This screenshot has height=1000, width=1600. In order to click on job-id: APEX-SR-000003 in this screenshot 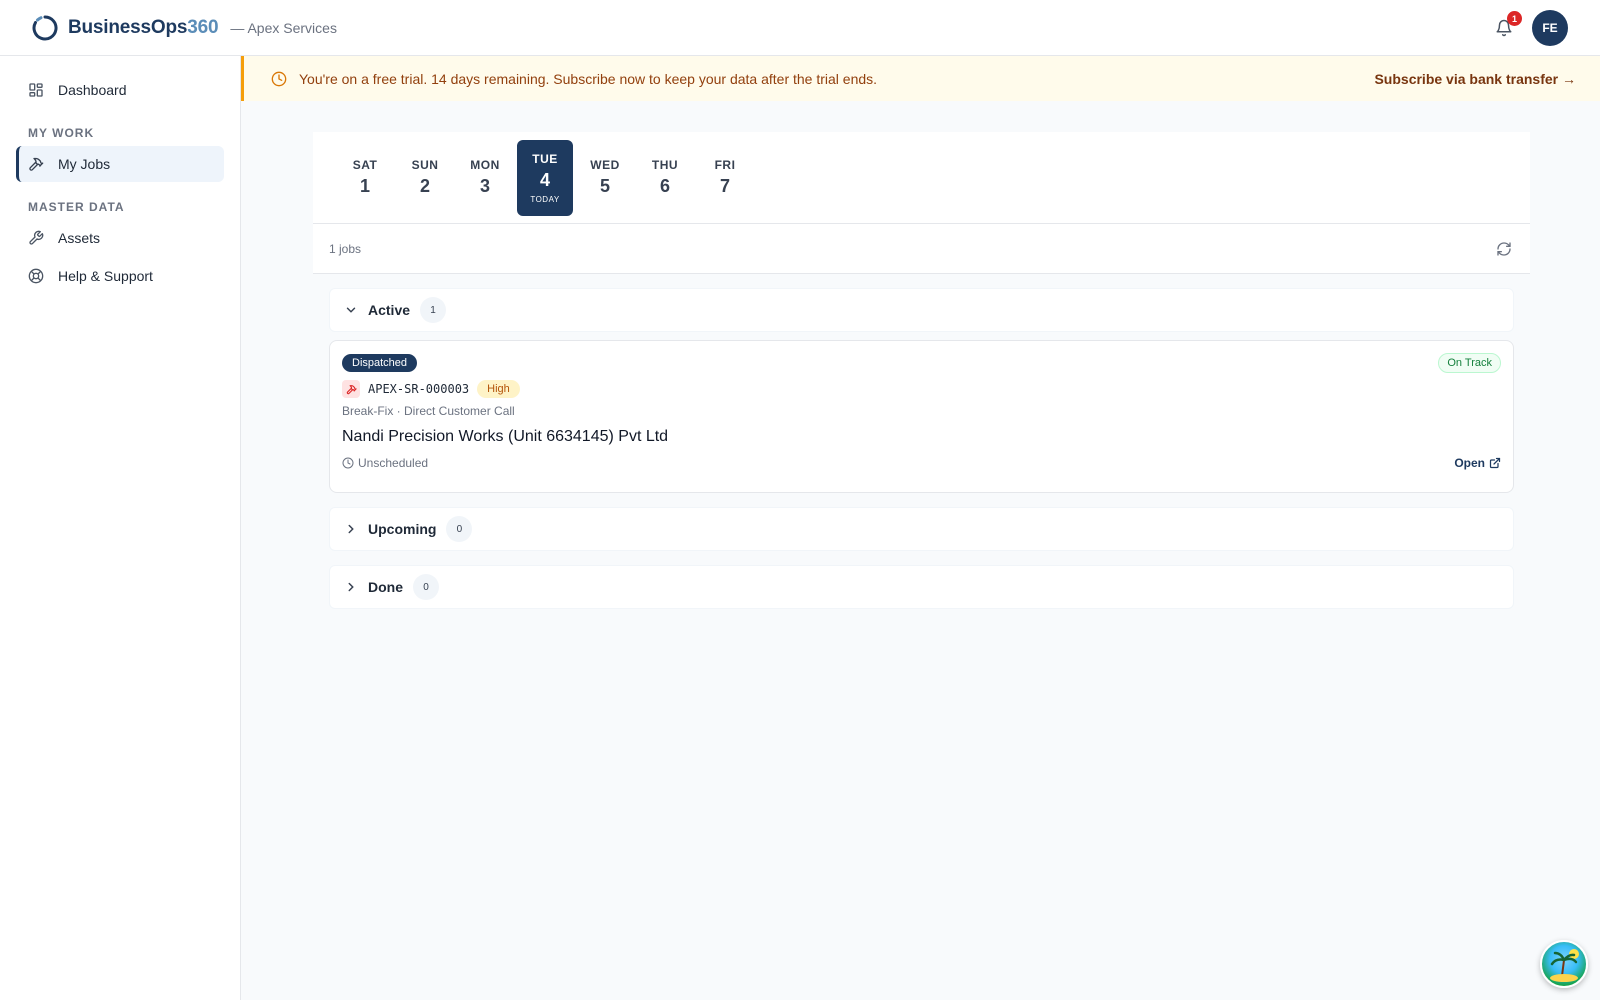, I will do `click(419, 389)`.